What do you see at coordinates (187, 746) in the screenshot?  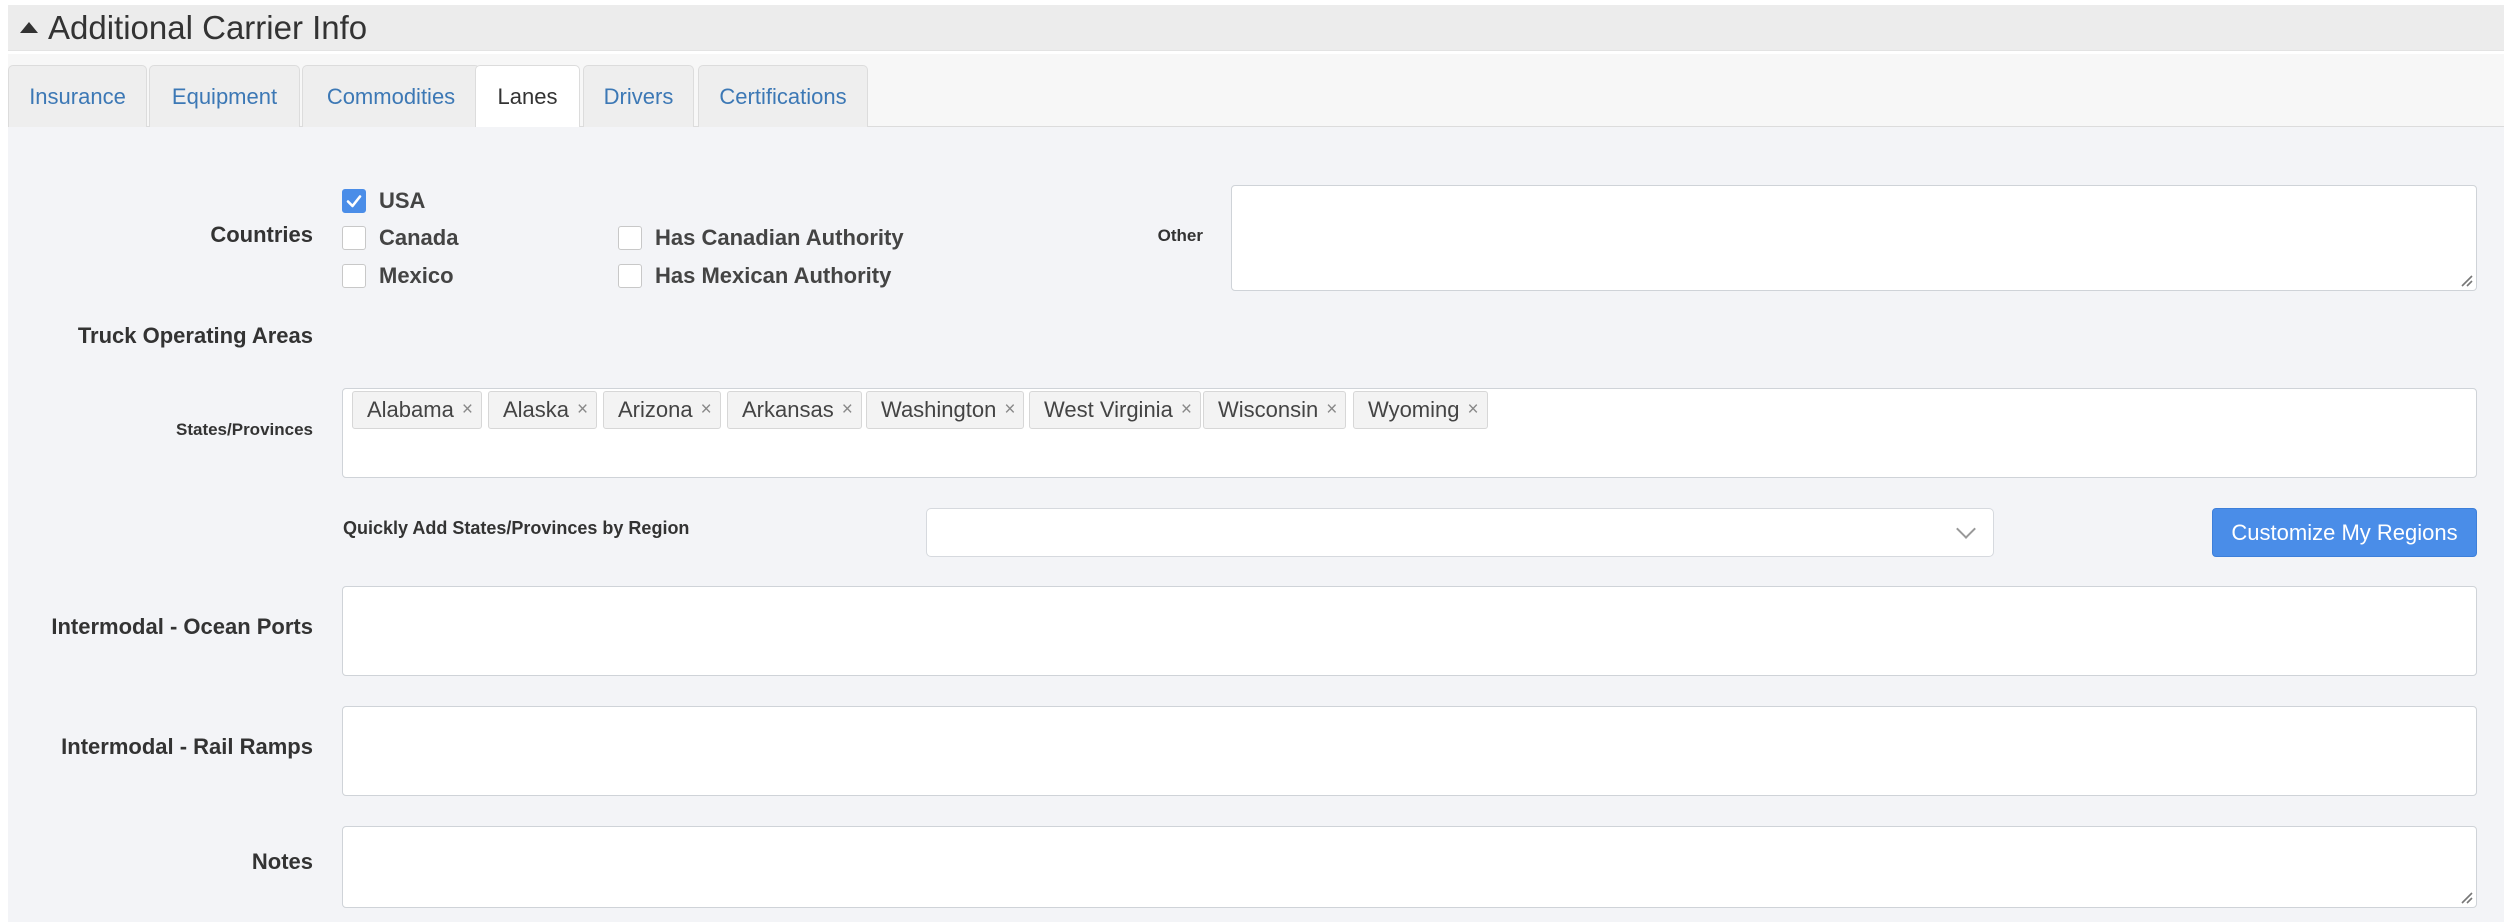 I see `rail-ramps-label: Intermodal - Rail Ramps` at bounding box center [187, 746].